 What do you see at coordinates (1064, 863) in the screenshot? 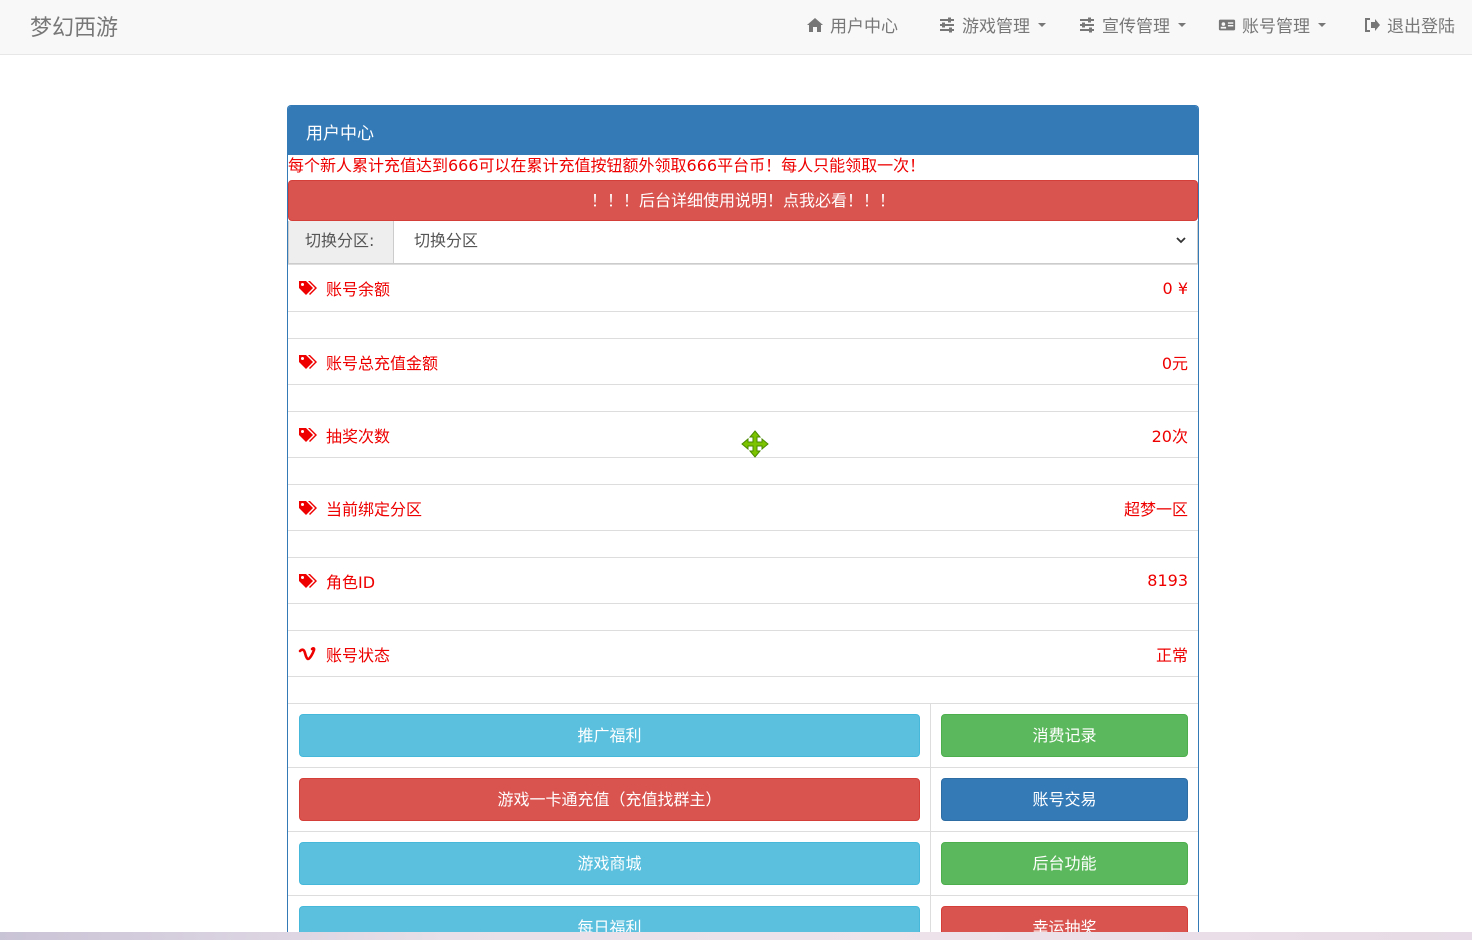
I see `admin-functions-button: 后台功能` at bounding box center [1064, 863].